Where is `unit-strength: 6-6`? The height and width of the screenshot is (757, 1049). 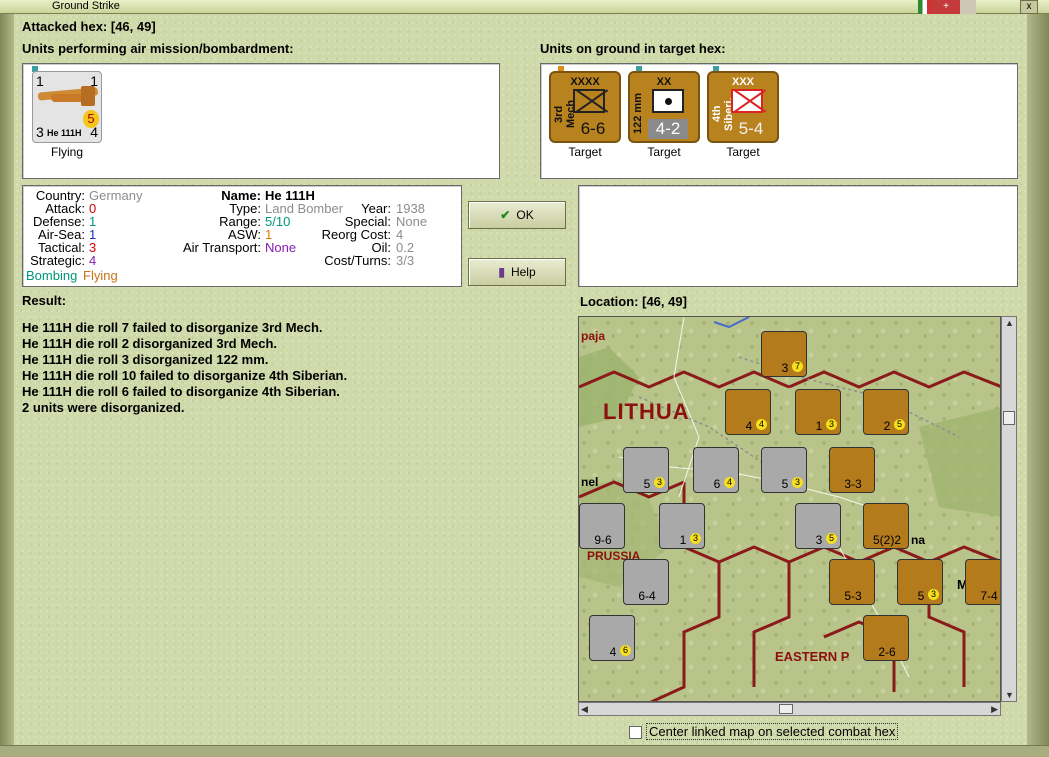 unit-strength: 6-6 is located at coordinates (593, 128).